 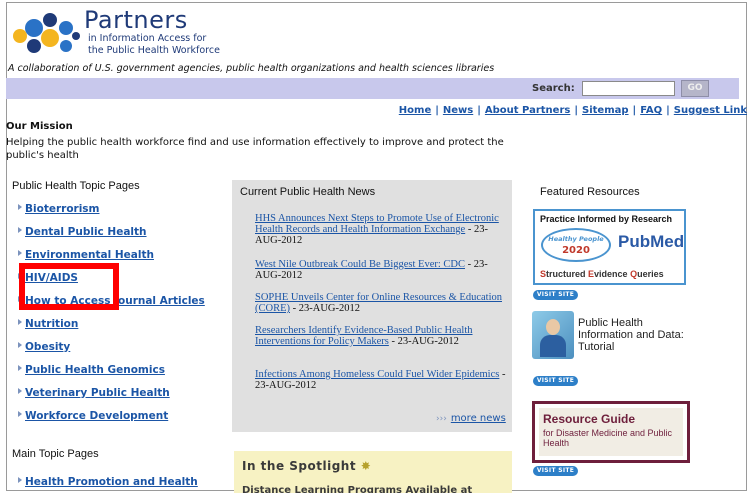 I want to click on list-item: Veterinary Public Health, so click(x=116, y=398).